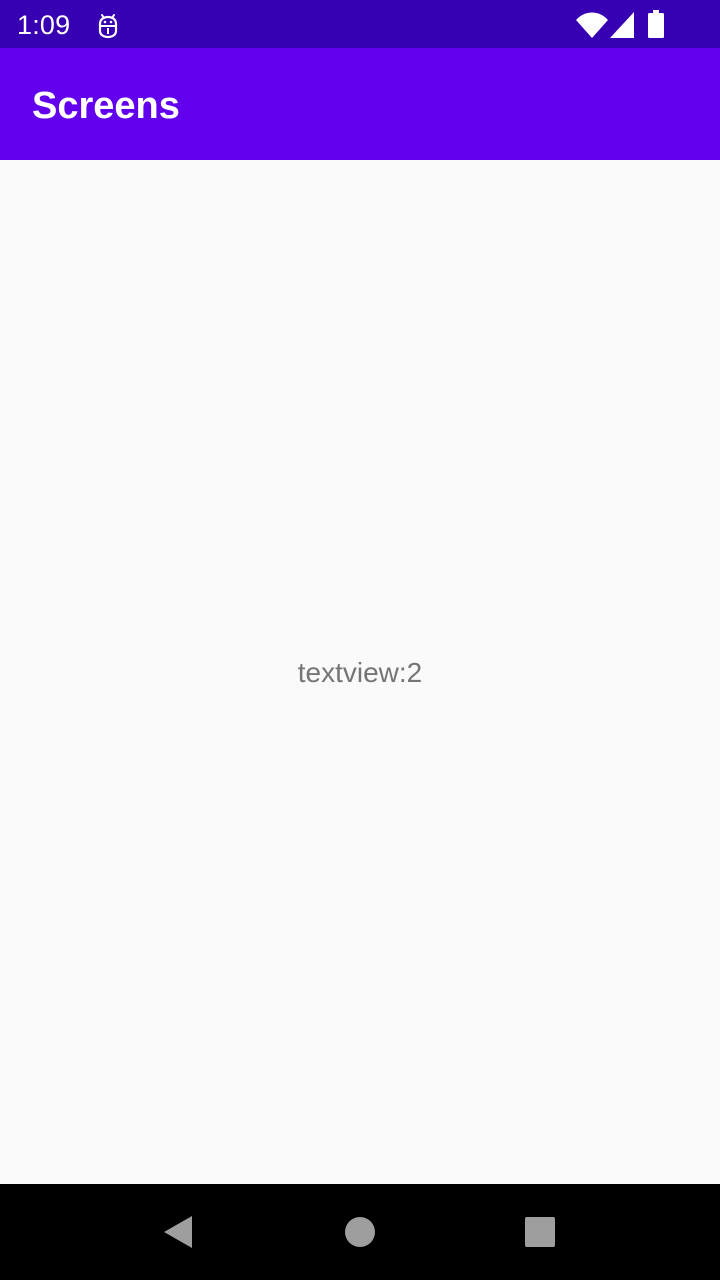 The image size is (720, 1280). What do you see at coordinates (178, 1232) in the screenshot?
I see `back-icon` at bounding box center [178, 1232].